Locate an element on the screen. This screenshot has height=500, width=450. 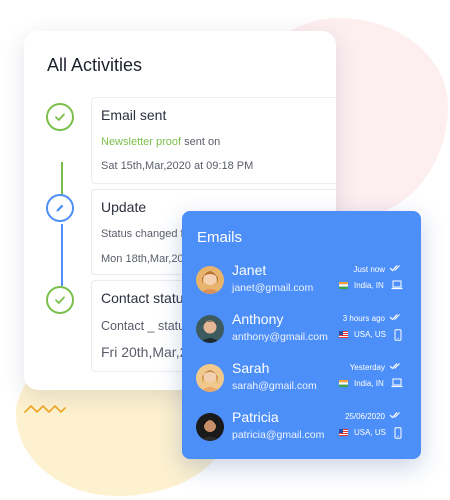
pencil-icon is located at coordinates (60, 208).